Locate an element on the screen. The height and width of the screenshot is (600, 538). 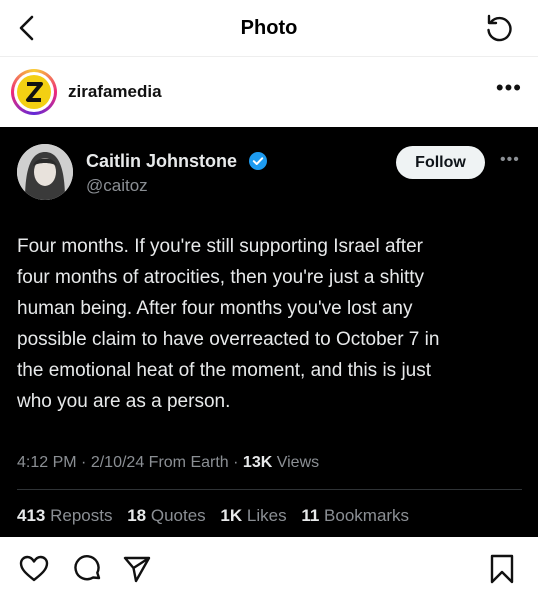
action-bar is located at coordinates (269, 568).